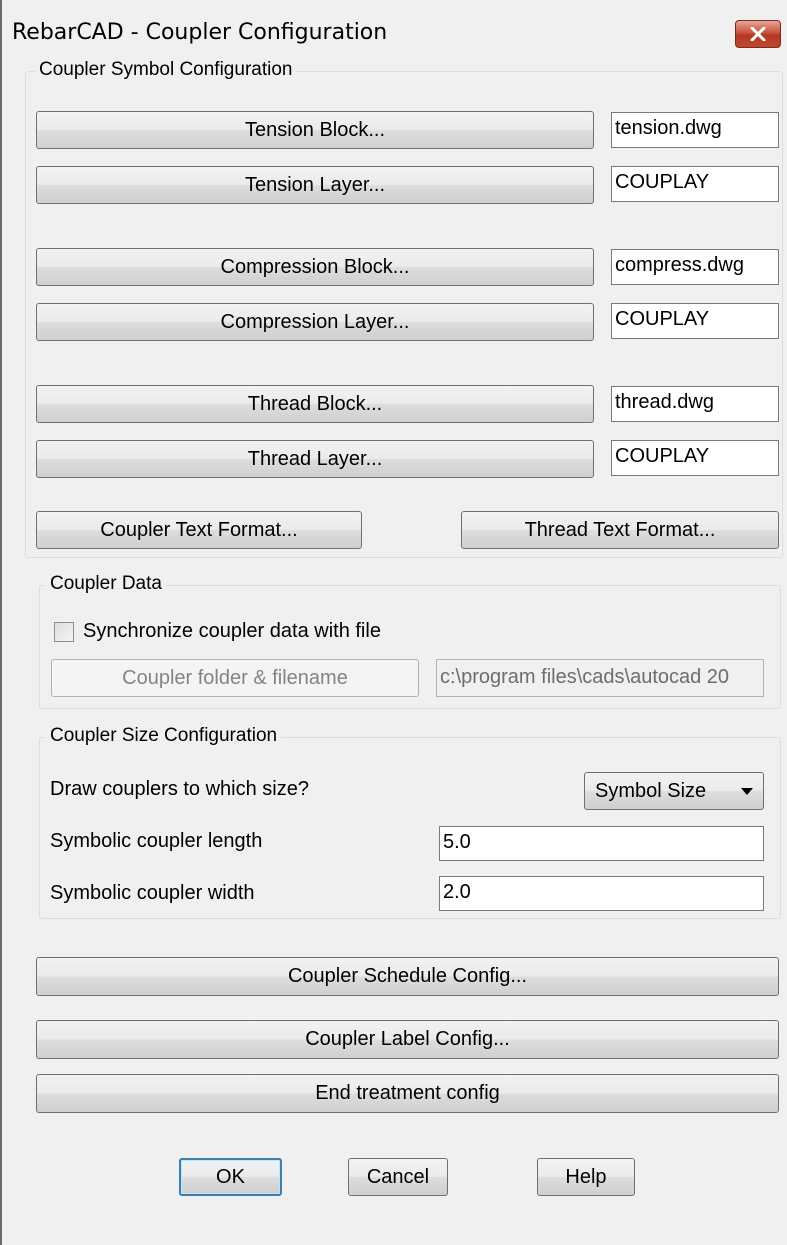 The width and height of the screenshot is (787, 1245). What do you see at coordinates (695, 130) in the screenshot?
I see `tension-block-field: tension.dwg` at bounding box center [695, 130].